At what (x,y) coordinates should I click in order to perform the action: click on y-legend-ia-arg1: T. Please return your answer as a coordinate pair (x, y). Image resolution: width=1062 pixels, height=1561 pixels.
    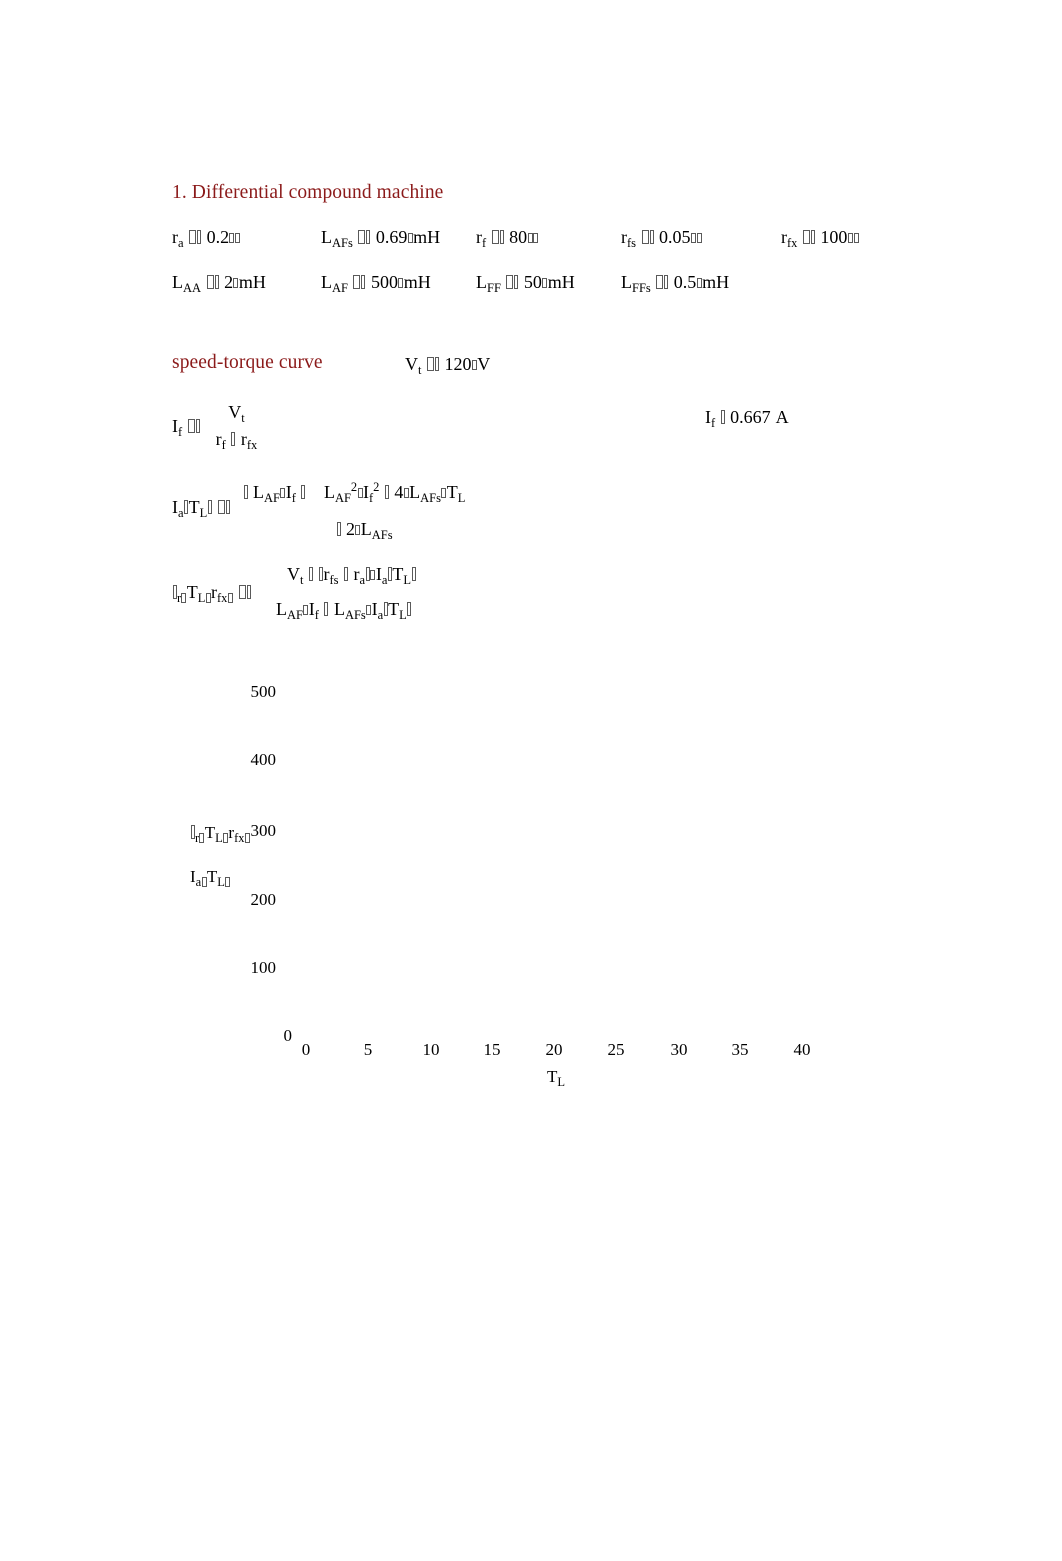
    Looking at the image, I should click on (212, 876).